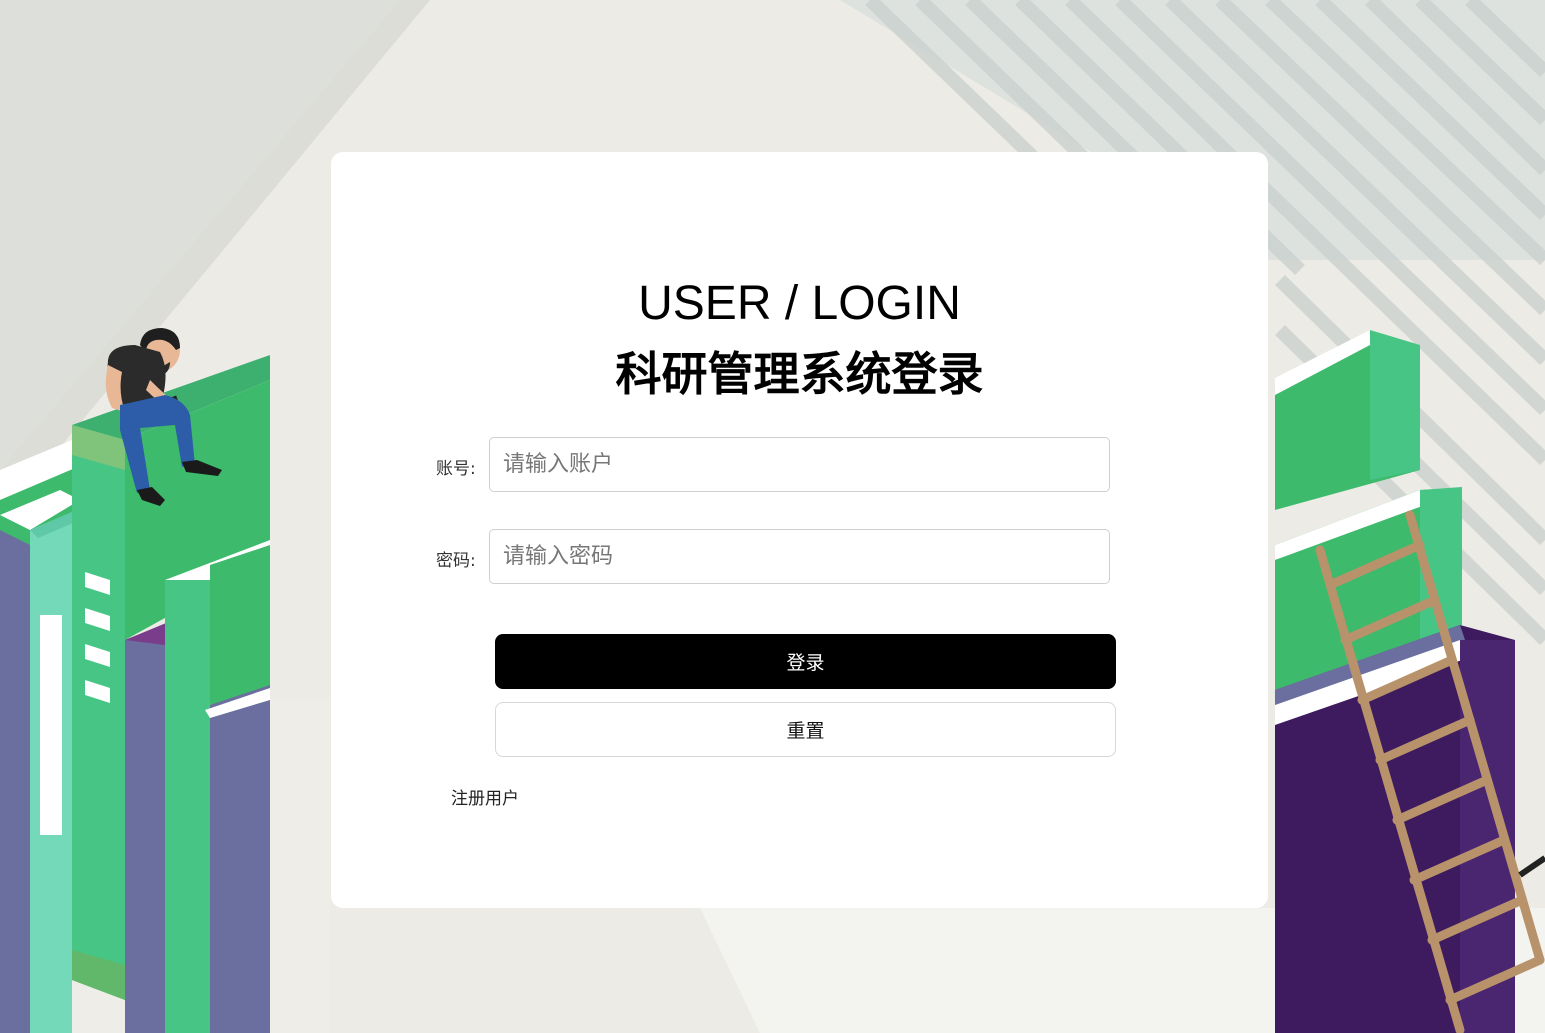 This screenshot has height=1033, width=1545. I want to click on login-button: 登录, so click(805, 661).